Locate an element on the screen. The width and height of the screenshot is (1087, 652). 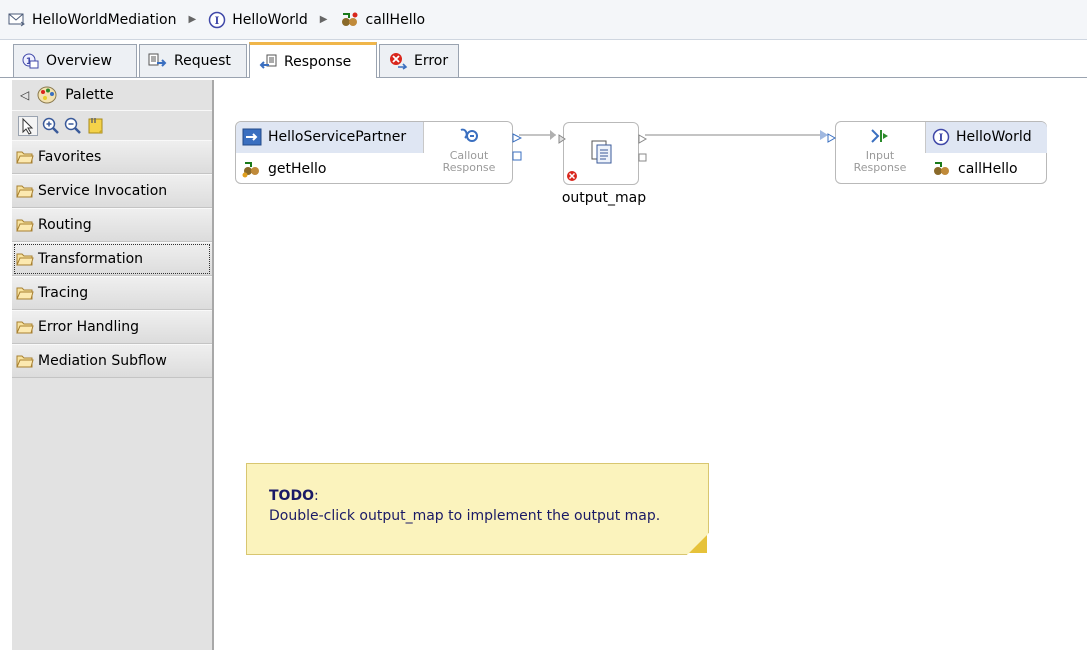
palette-drawer-error-handling: Error Handling is located at coordinates (112, 327).